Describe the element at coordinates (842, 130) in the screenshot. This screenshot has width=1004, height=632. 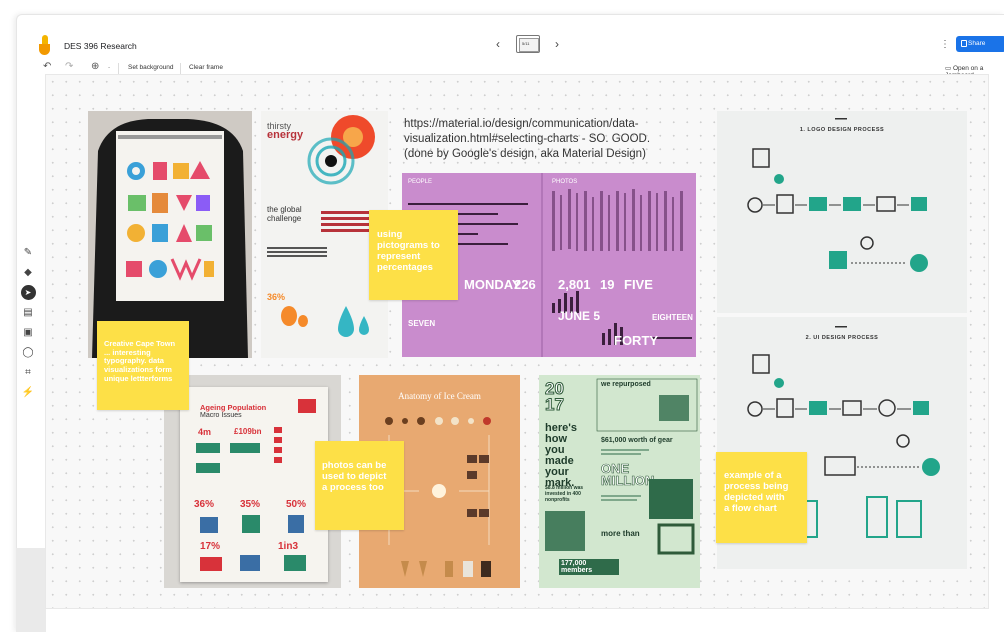
I see `logo-process-title: 1. LOGO DESIGN PROCESS` at that location.